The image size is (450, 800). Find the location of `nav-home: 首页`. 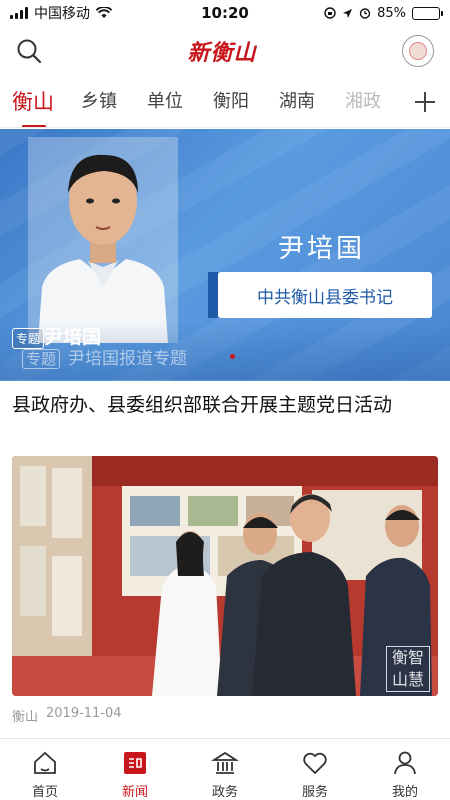

nav-home: 首页 is located at coordinates (45, 769).